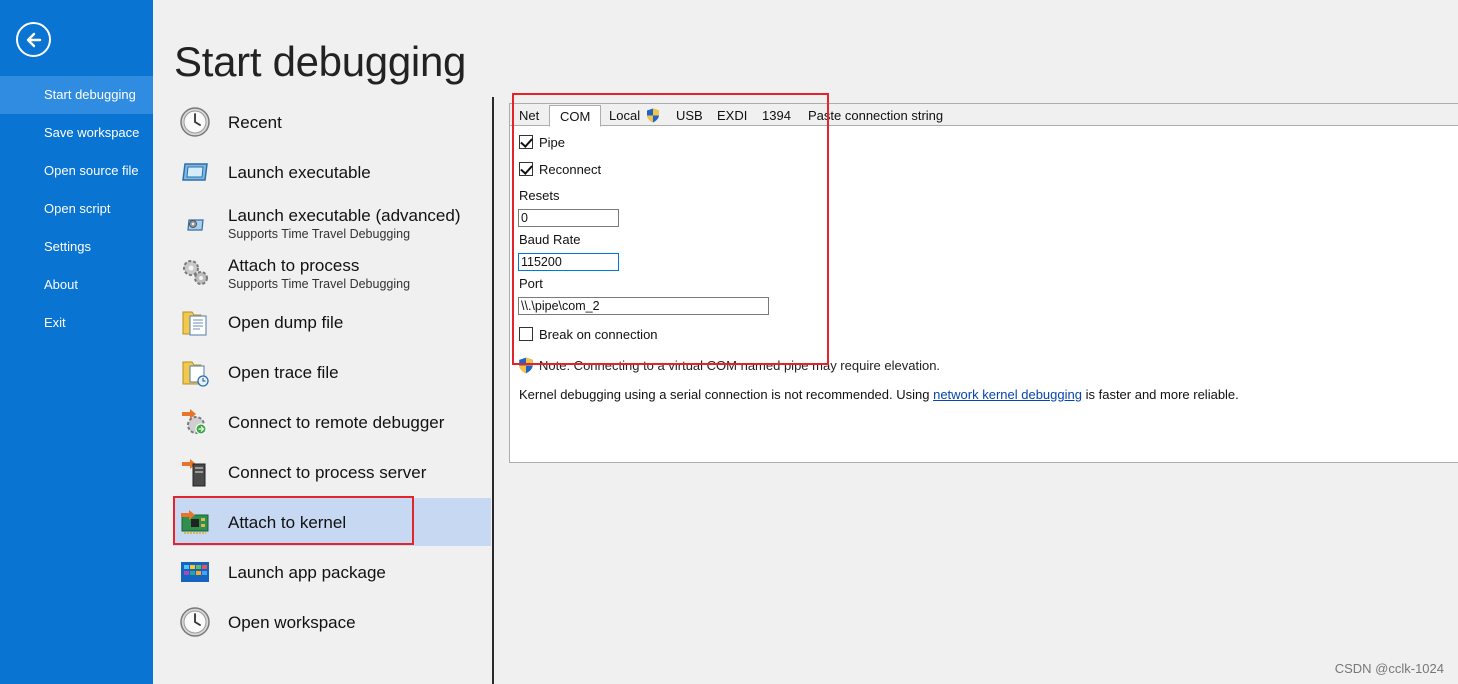 The height and width of the screenshot is (684, 1458). I want to click on port-input, so click(643, 306).